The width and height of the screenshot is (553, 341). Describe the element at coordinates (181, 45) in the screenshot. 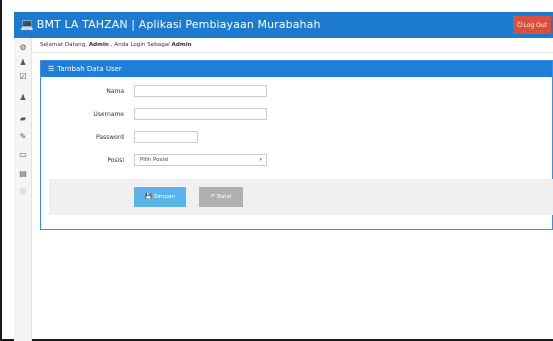

I see `welcome-role: Admin` at that location.